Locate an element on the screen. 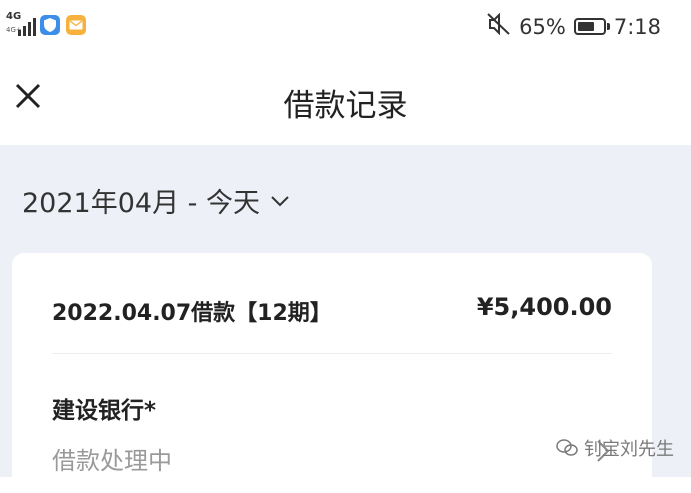  battery-icon is located at coordinates (591, 26).